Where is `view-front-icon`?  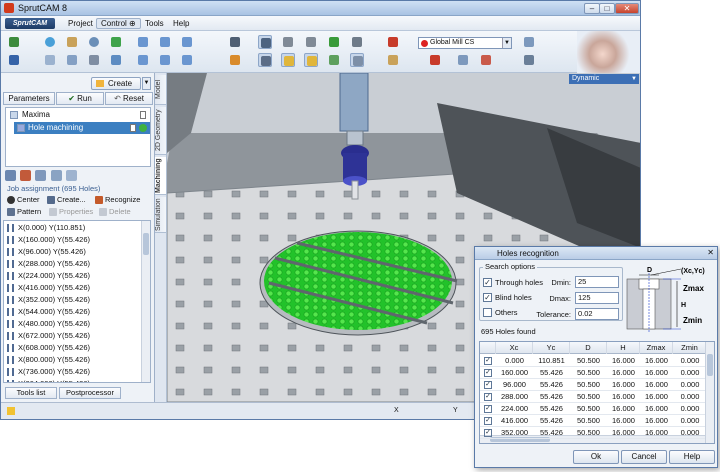
view-front-icon is located at coordinates (143, 60).